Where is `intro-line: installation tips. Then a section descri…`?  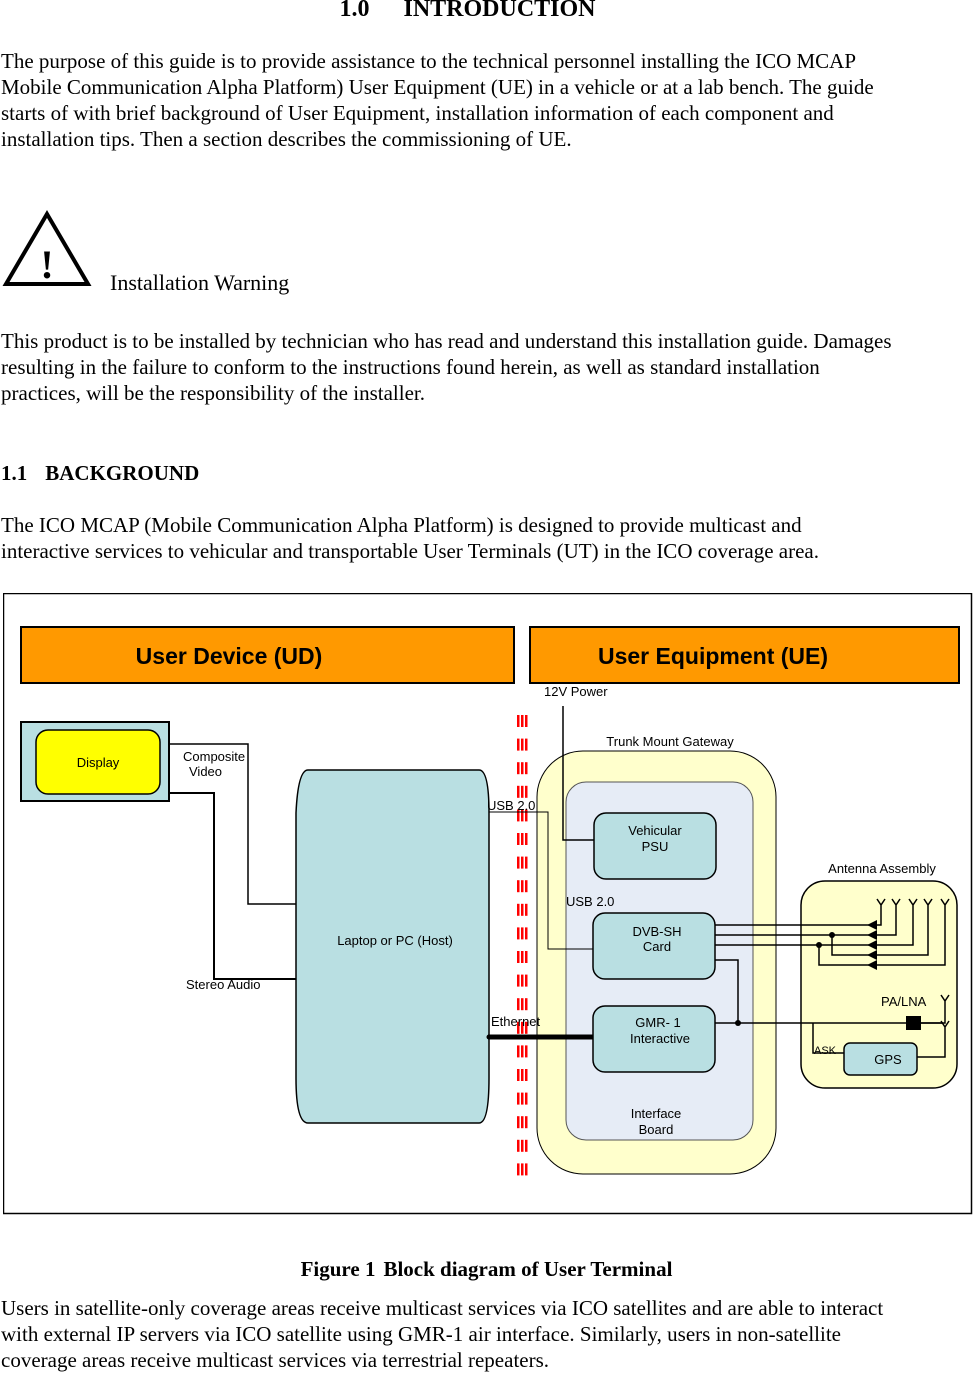 intro-line: installation tips. Then a section descri… is located at coordinates (286, 139).